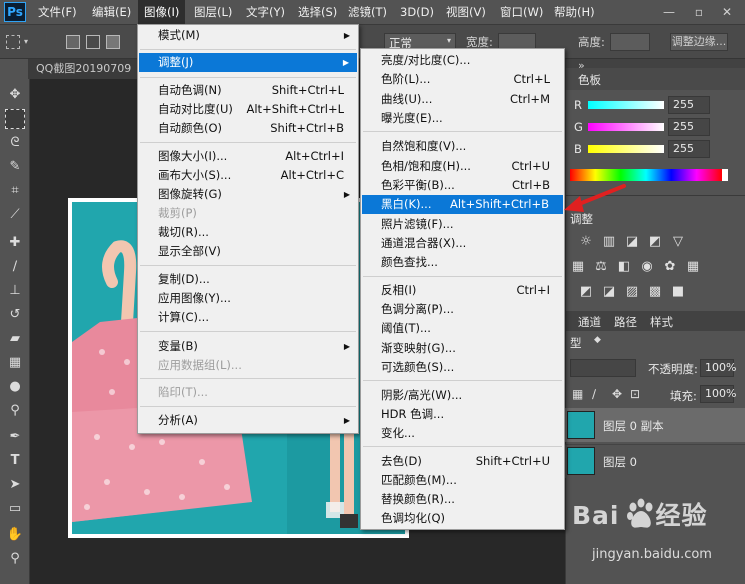 The image size is (745, 584). Describe the element at coordinates (578, 267) in the screenshot. I see `hue-sat-icon: ▦` at that location.